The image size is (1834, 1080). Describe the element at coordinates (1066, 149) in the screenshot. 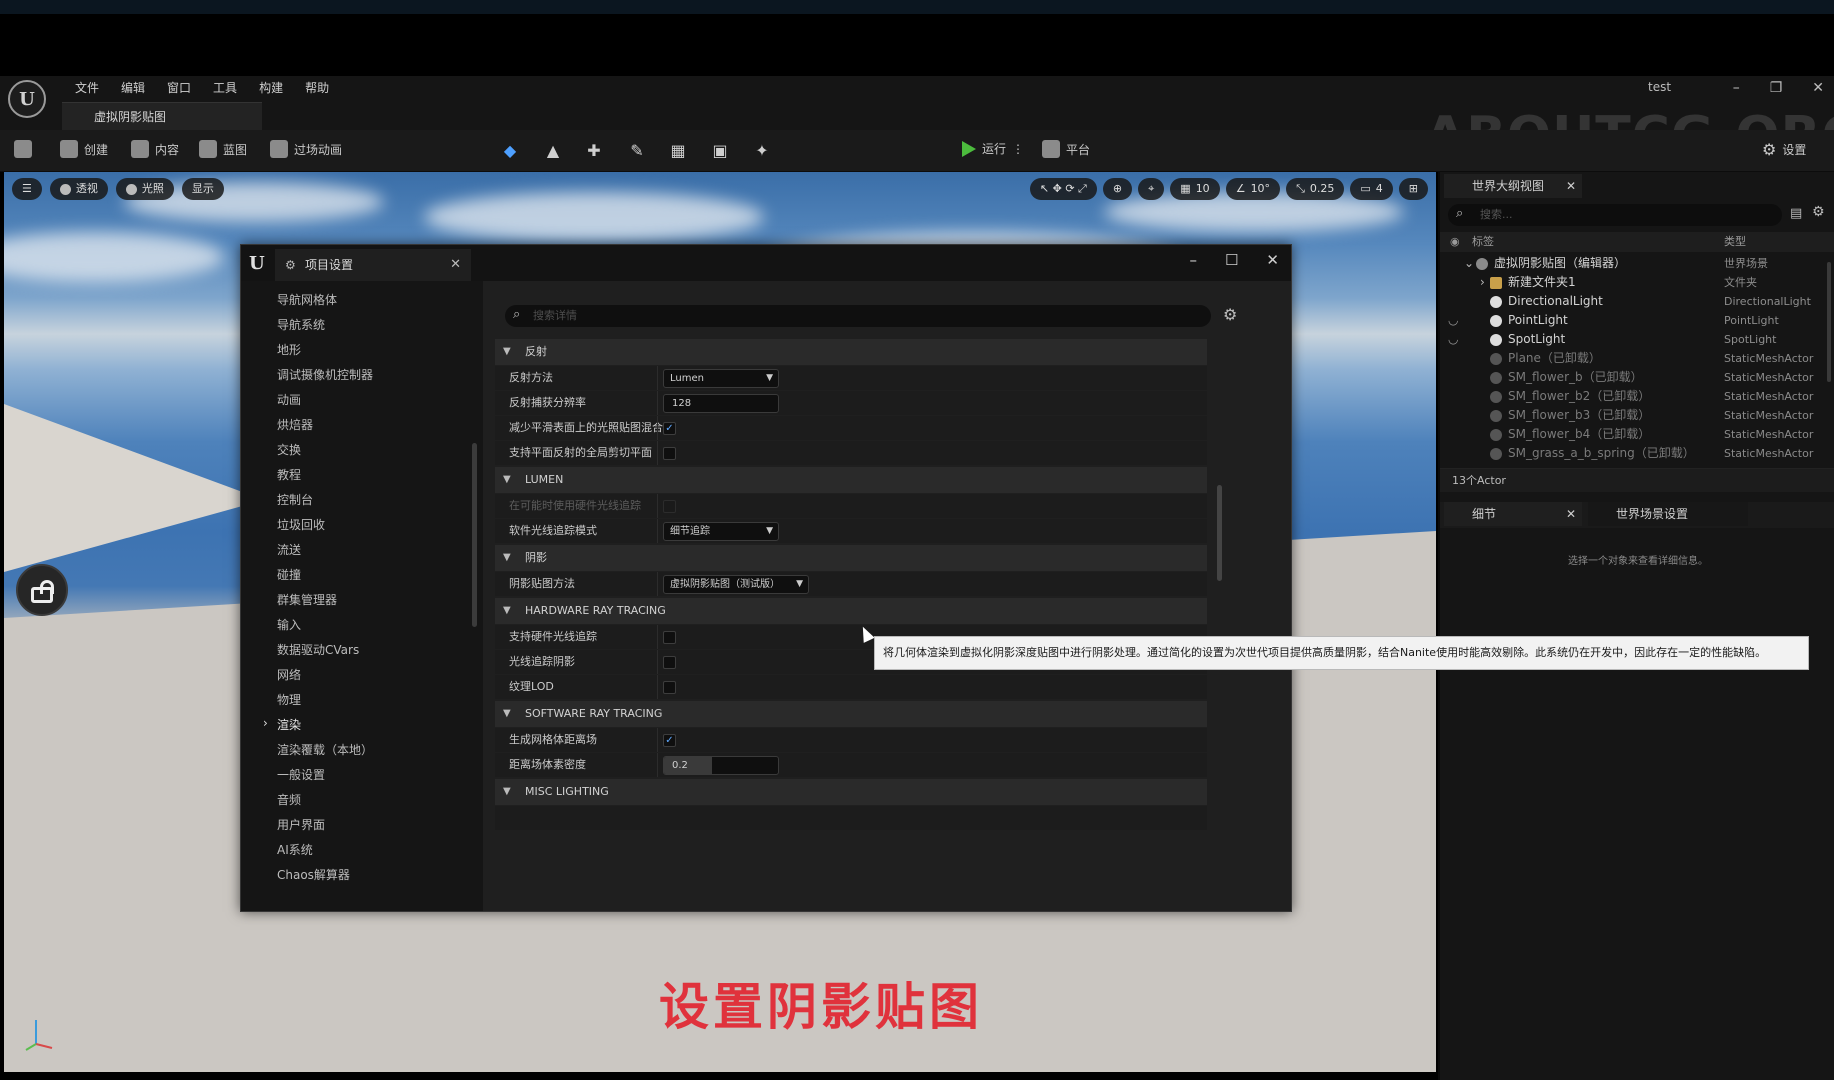

I see `platform-button: 平台` at that location.